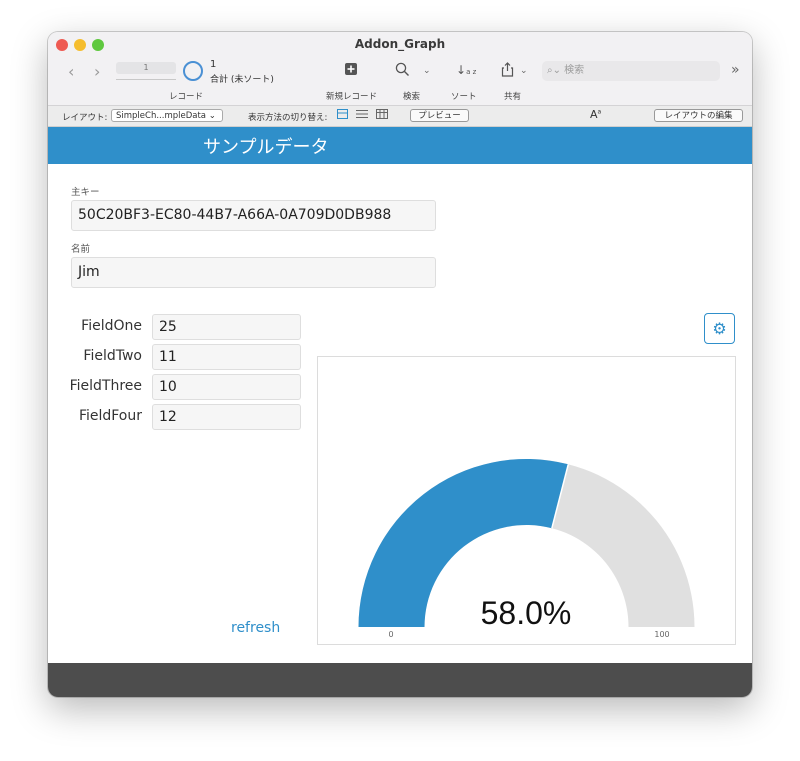 Image resolution: width=800 pixels, height=761 pixels. What do you see at coordinates (226, 327) in the screenshot?
I see `field-one-input: 25` at bounding box center [226, 327].